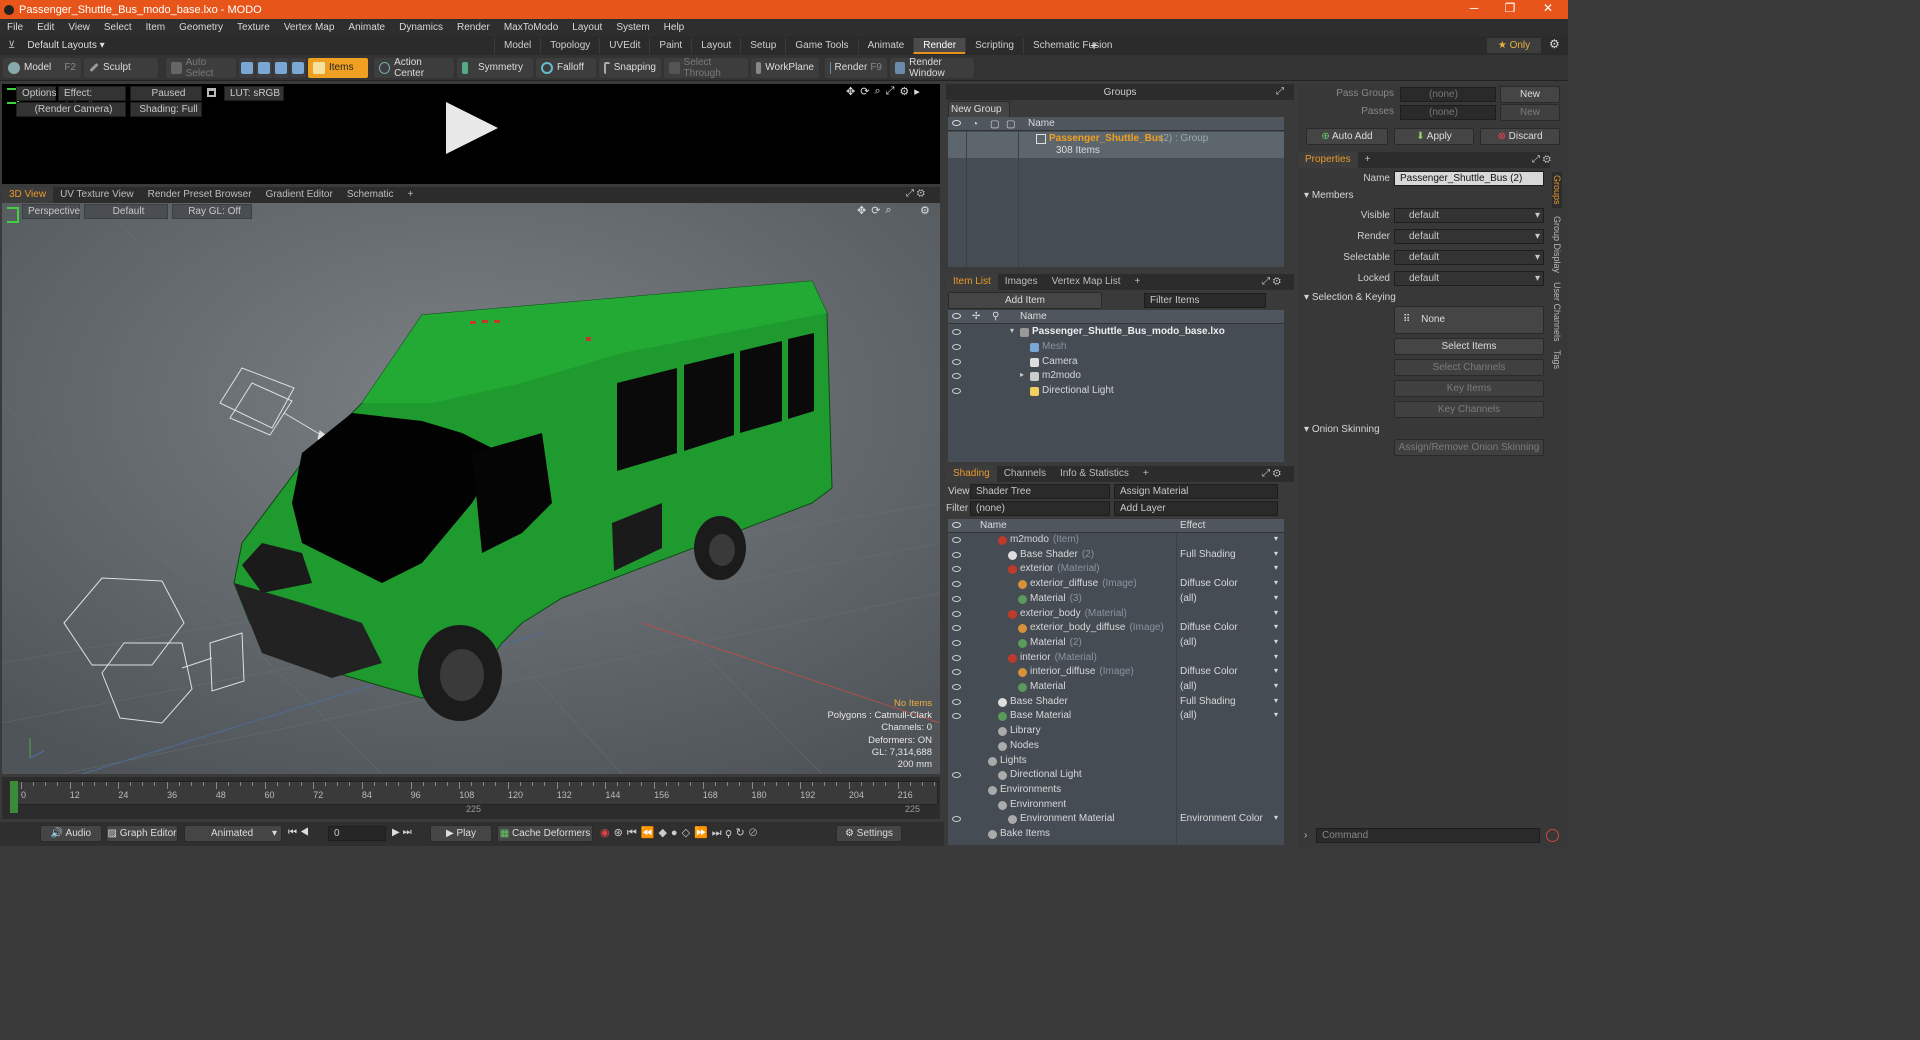 The width and height of the screenshot is (1920, 1040). What do you see at coordinates (607, 833) in the screenshot?
I see `record-icon: ◉` at bounding box center [607, 833].